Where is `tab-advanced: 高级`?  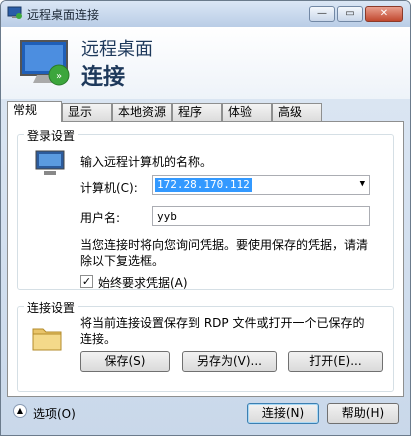
tab-advanced: 高级 is located at coordinates (297, 112).